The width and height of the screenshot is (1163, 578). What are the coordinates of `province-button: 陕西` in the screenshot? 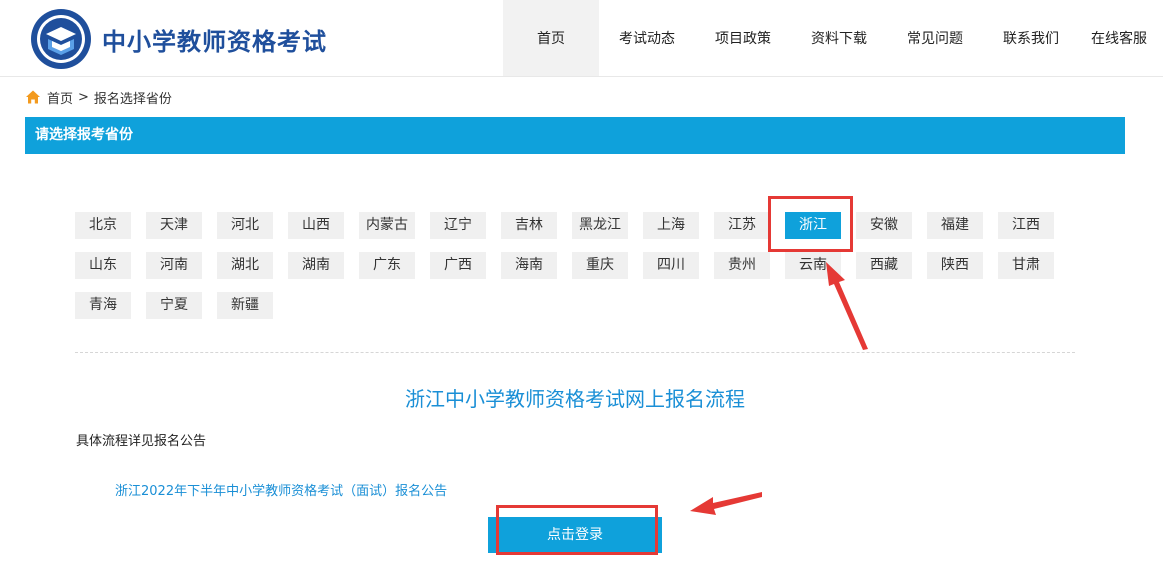 It's located at (955, 265).